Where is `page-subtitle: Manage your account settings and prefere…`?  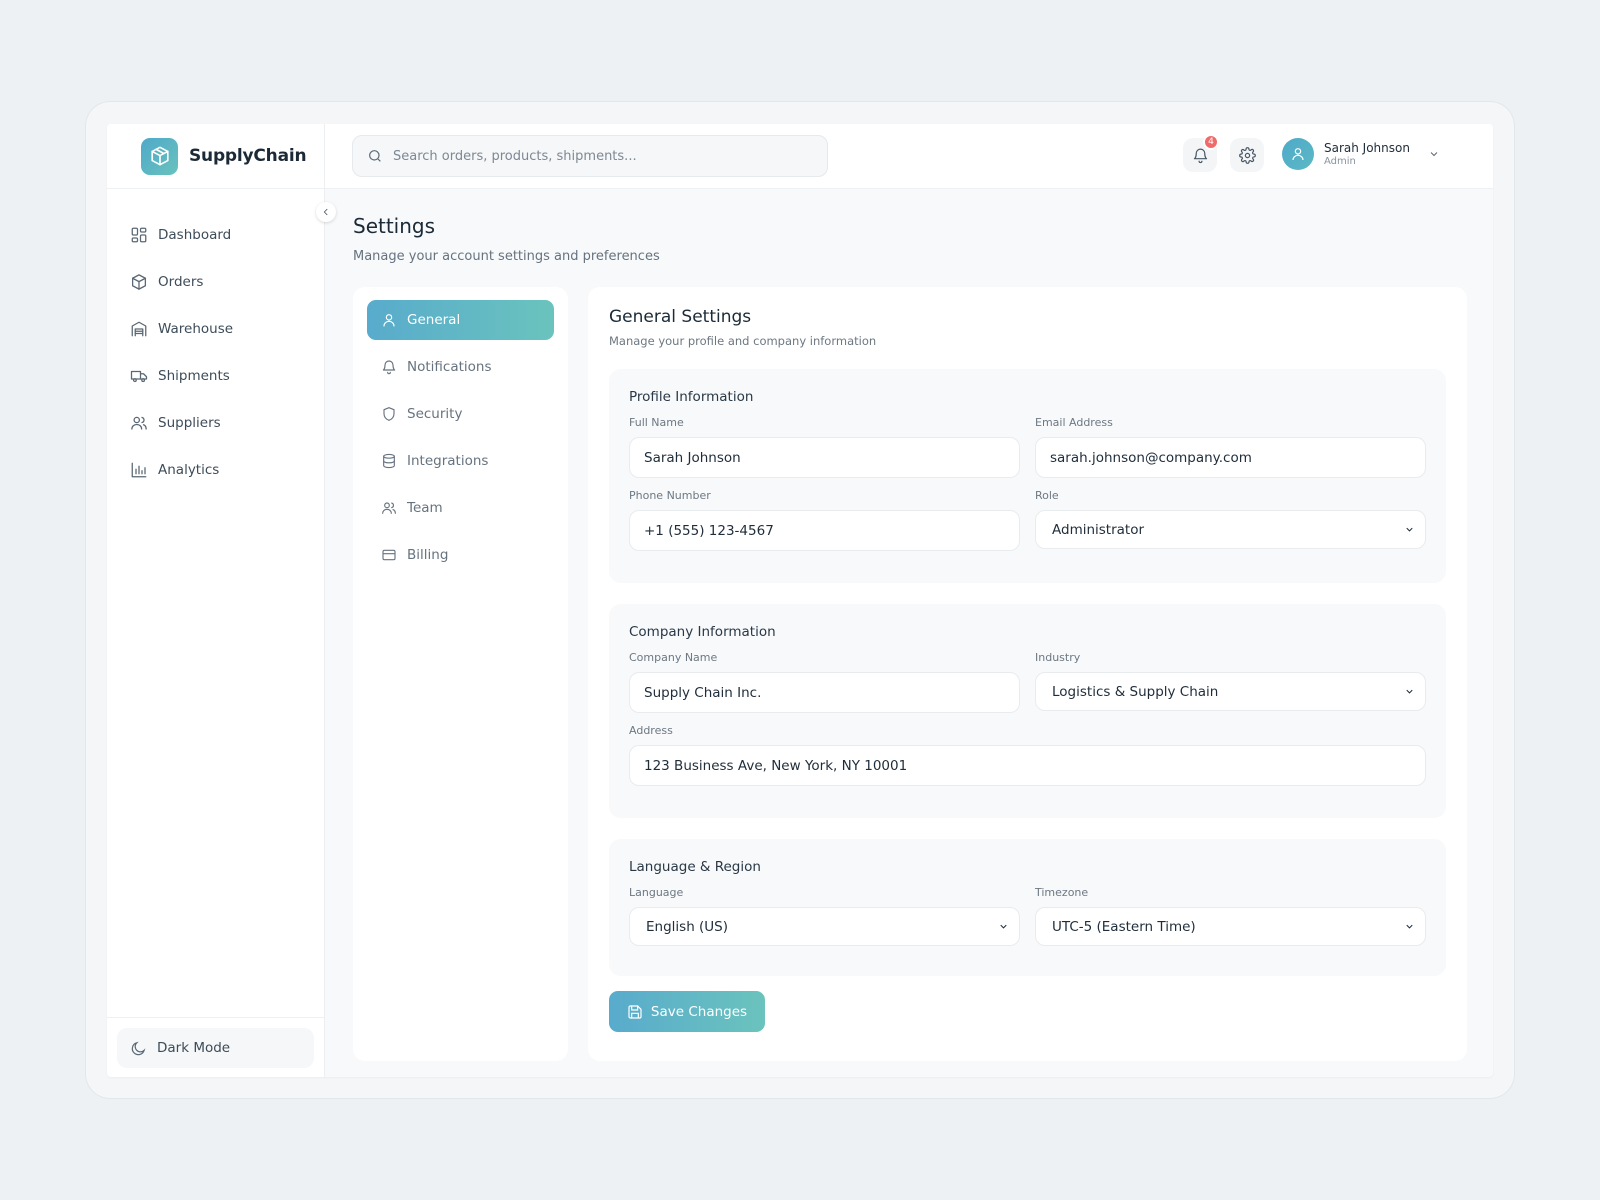 page-subtitle: Manage your account settings and prefere… is located at coordinates (506, 256).